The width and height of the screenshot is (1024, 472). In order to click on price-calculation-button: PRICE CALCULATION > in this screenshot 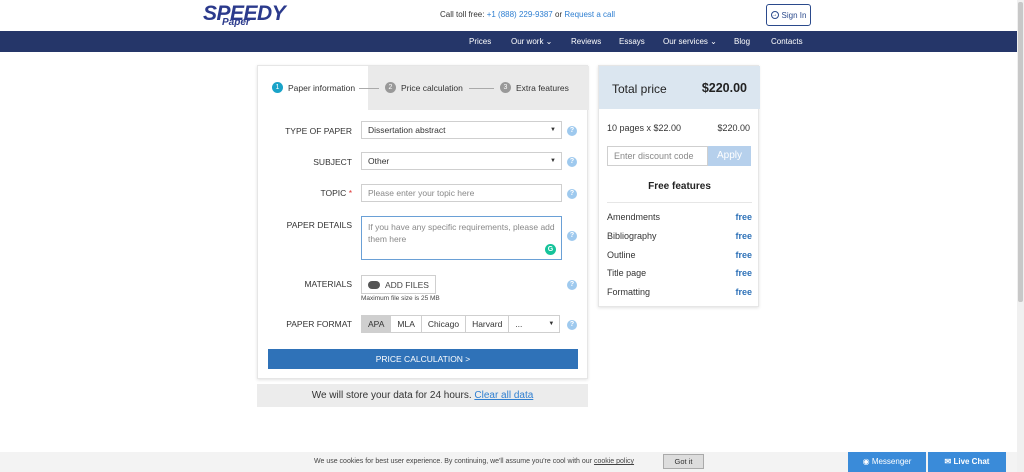, I will do `click(423, 359)`.